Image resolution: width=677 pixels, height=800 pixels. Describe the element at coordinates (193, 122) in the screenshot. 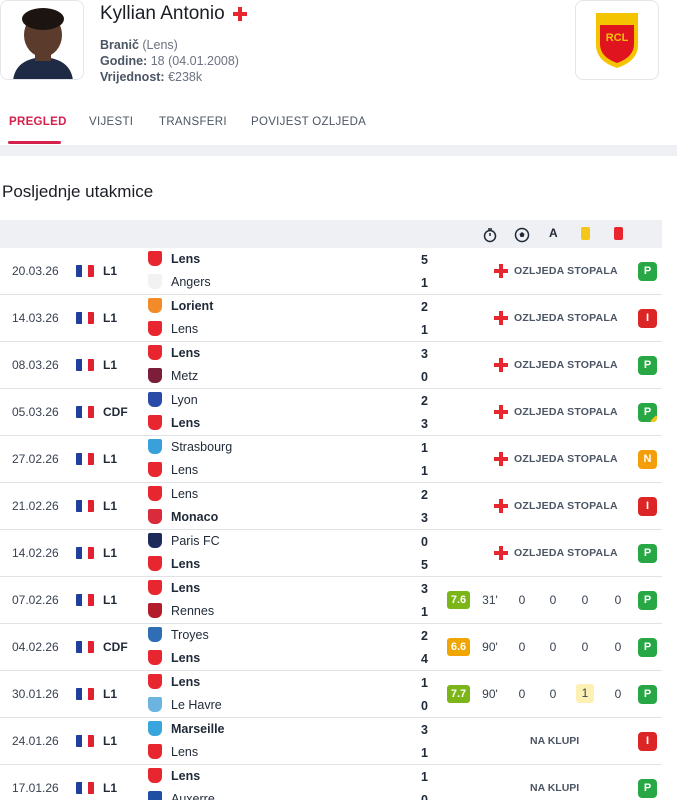

I see `tab-transfers: TRANSFERI` at that location.